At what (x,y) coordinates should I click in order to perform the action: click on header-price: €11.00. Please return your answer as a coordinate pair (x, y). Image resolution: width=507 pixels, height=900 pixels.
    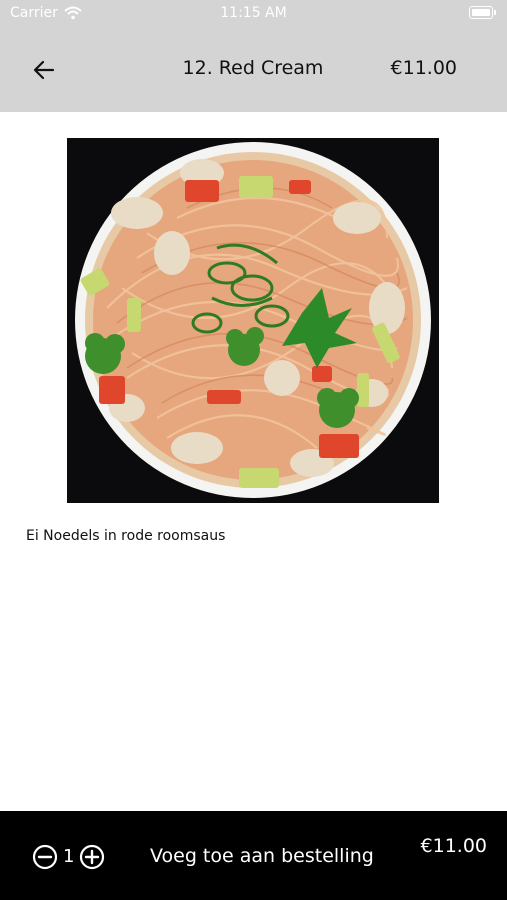
    Looking at the image, I should click on (423, 68).